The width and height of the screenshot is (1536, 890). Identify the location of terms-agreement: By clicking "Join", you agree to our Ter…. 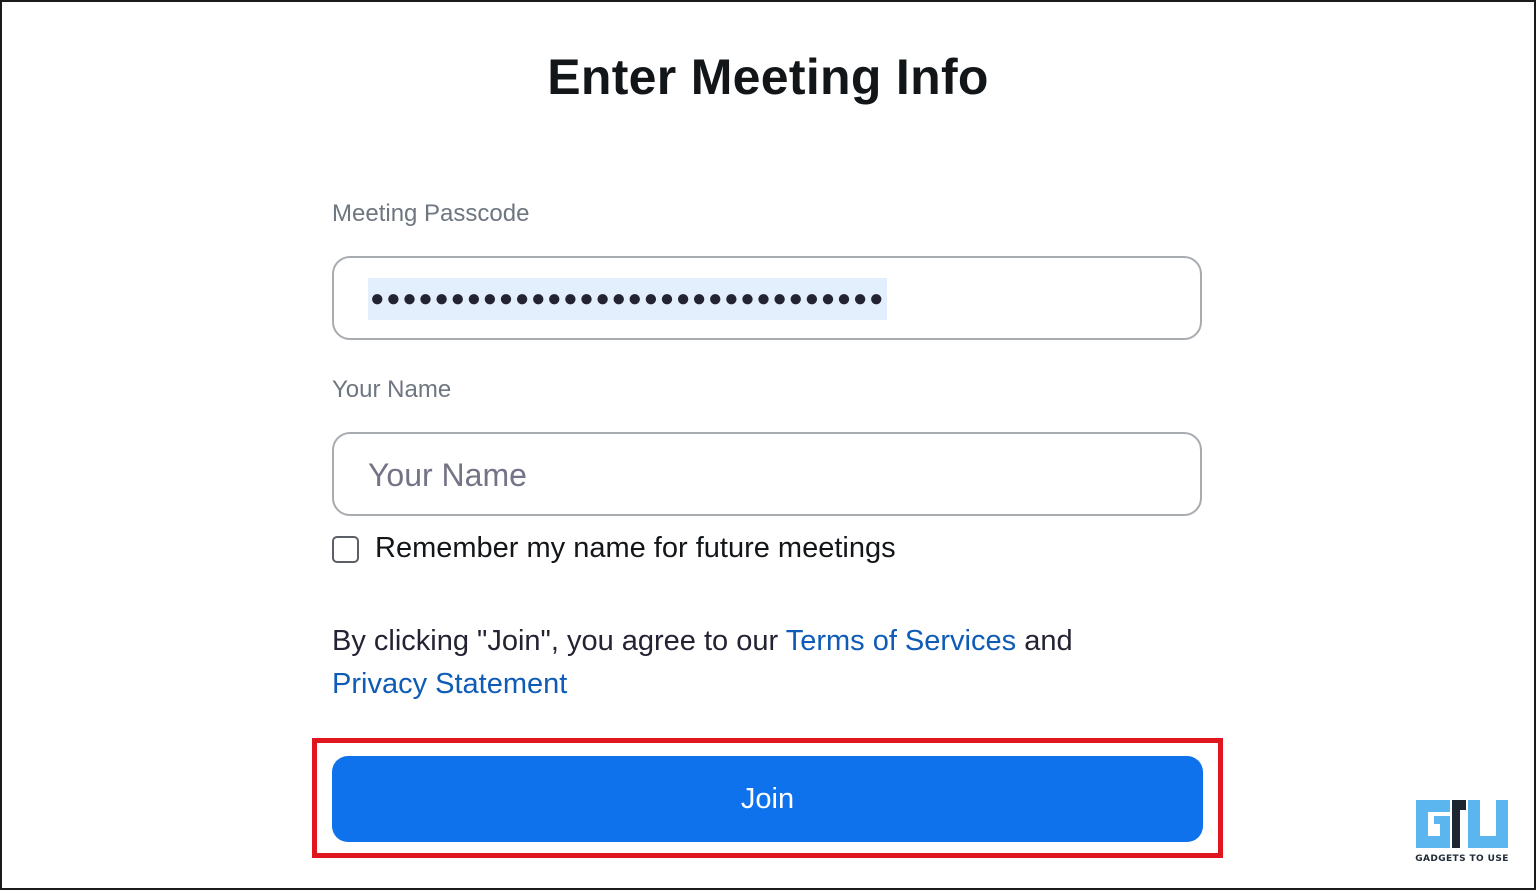
(767, 663).